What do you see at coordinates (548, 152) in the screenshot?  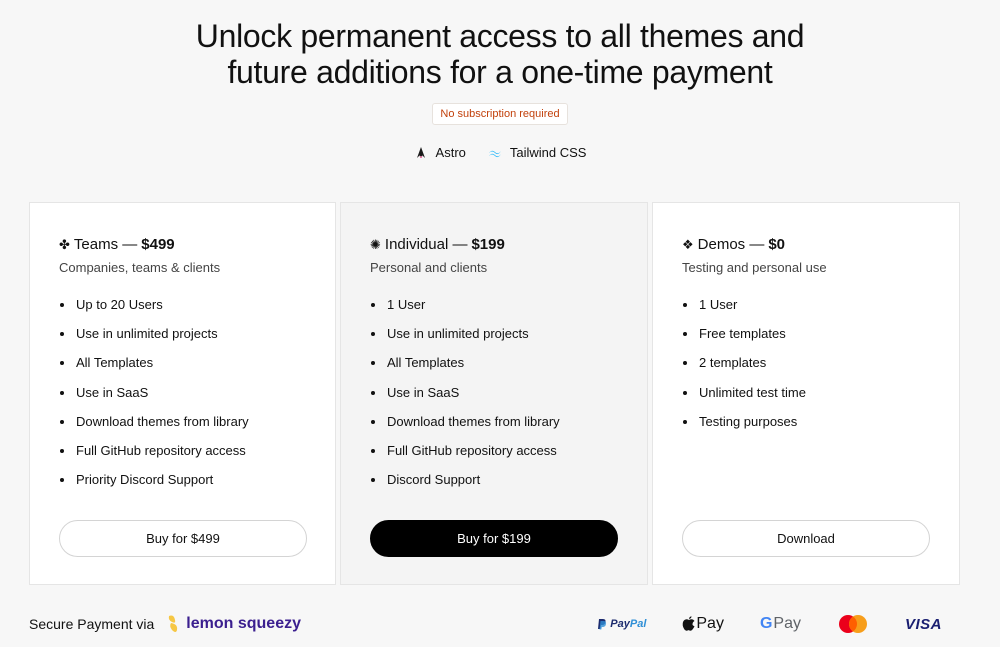 I see `tech-tailwind-label: Tailwind CSS` at bounding box center [548, 152].